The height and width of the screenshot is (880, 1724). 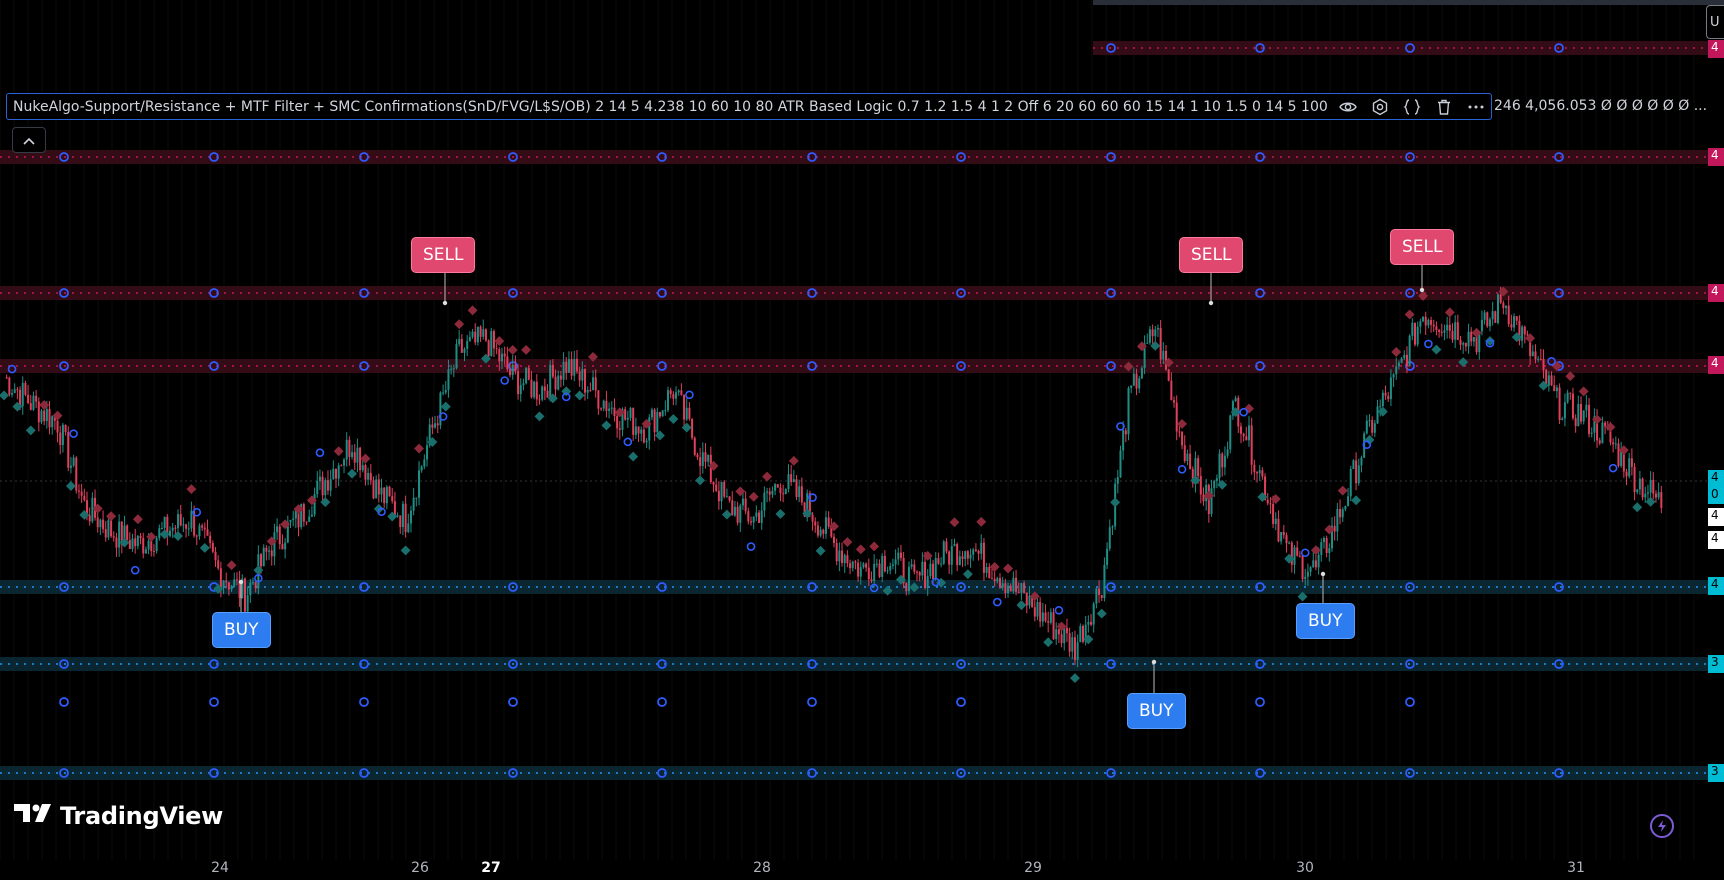 I want to click on tradingview-logo: TradingView, so click(x=118, y=816).